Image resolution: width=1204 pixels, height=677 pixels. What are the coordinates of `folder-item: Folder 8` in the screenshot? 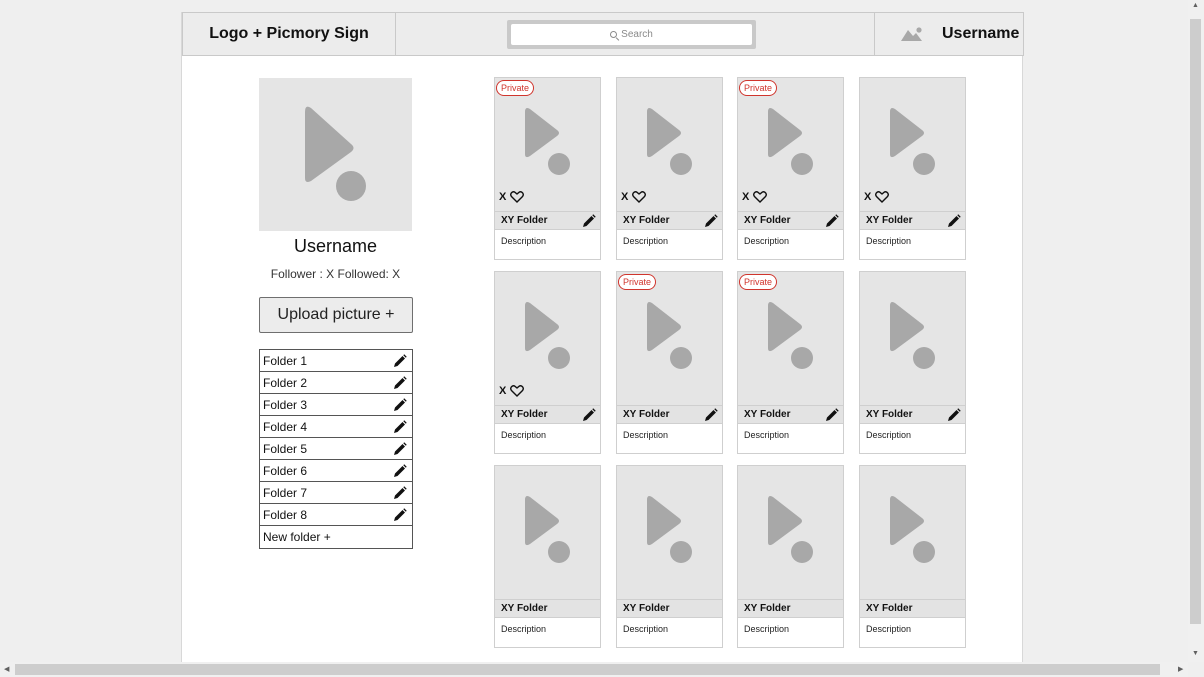 It's located at (336, 515).